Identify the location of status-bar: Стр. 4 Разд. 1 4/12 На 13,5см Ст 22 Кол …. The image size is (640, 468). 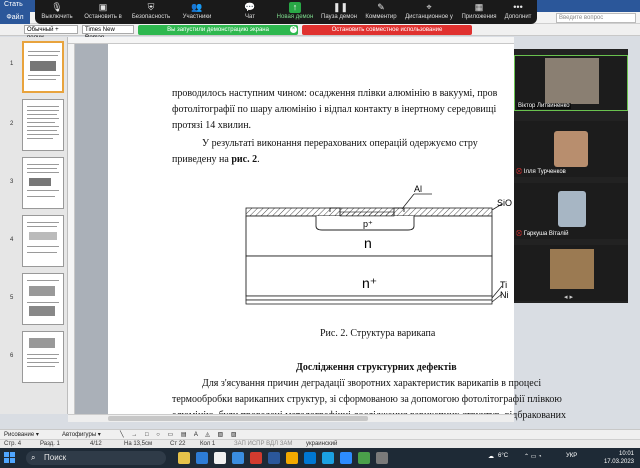
(320, 443).